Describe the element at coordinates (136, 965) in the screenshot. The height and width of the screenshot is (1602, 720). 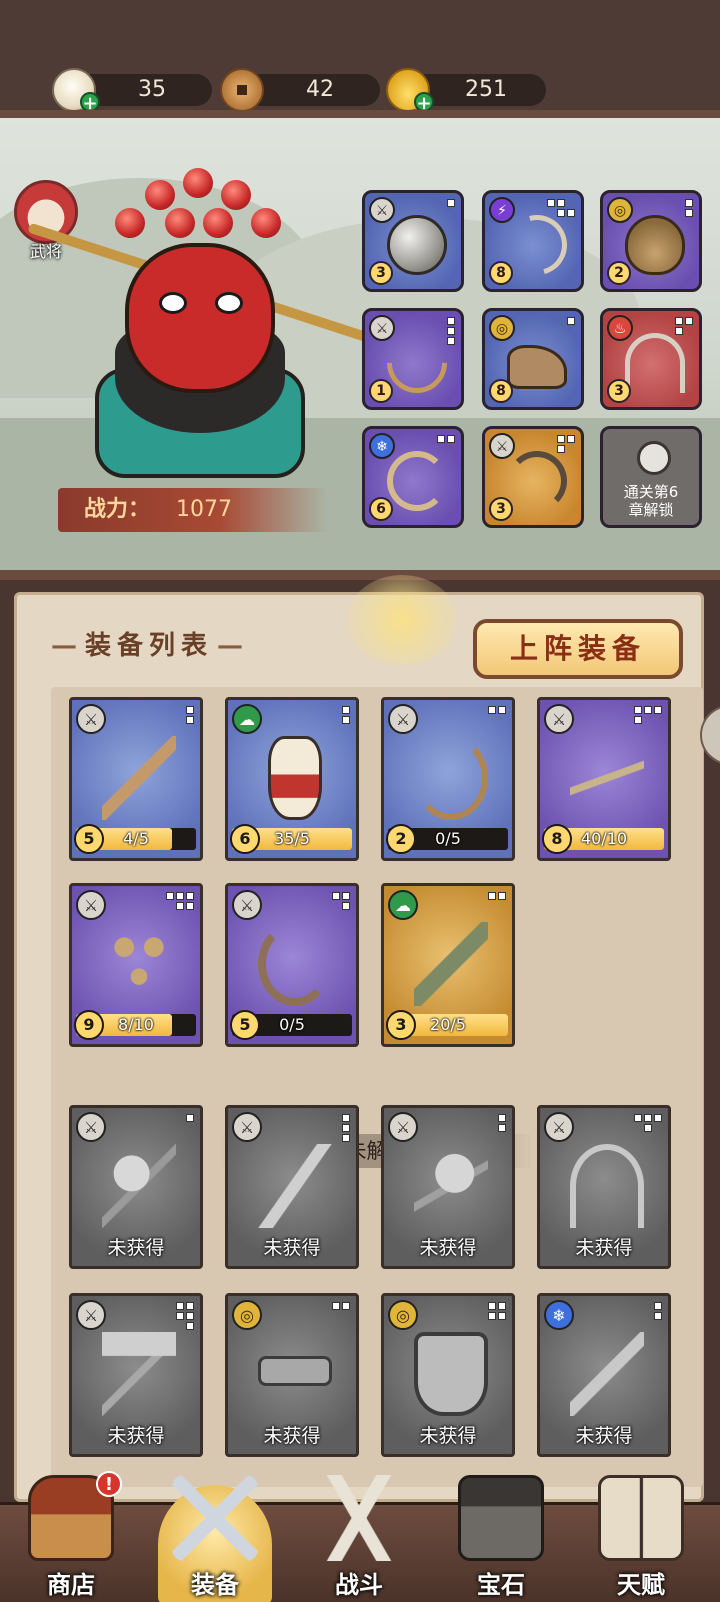
I see `equipment-card: ⚔ 8/10 9` at that location.